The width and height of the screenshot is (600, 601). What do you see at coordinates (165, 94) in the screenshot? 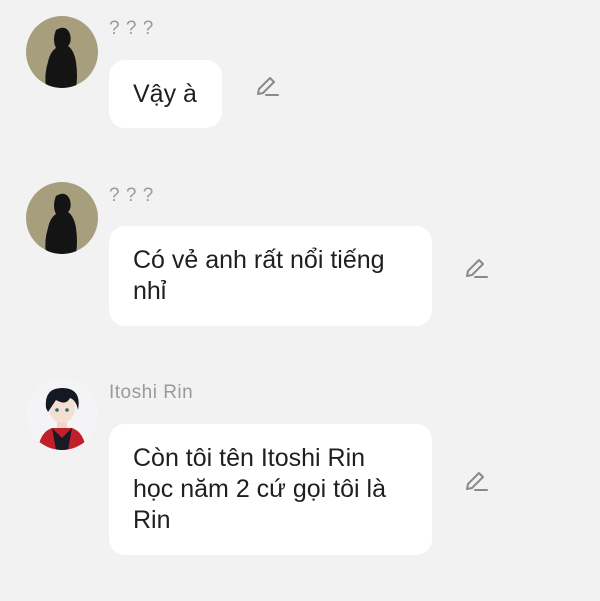
I see `message-bubble: Vậy à` at bounding box center [165, 94].